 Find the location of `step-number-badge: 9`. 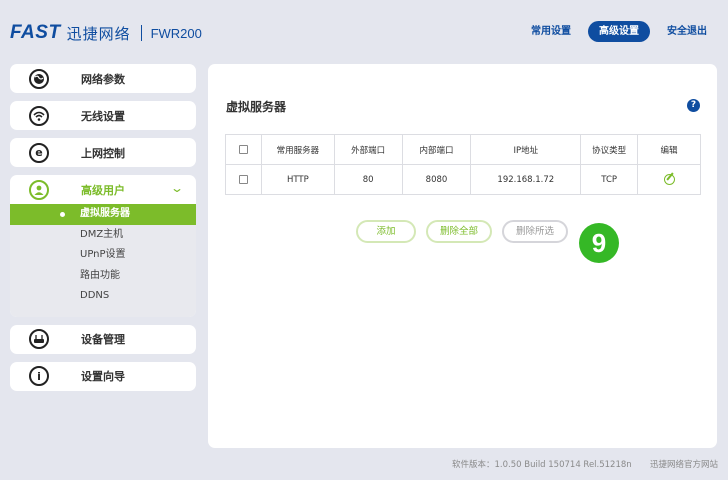

step-number-badge: 9 is located at coordinates (599, 243).